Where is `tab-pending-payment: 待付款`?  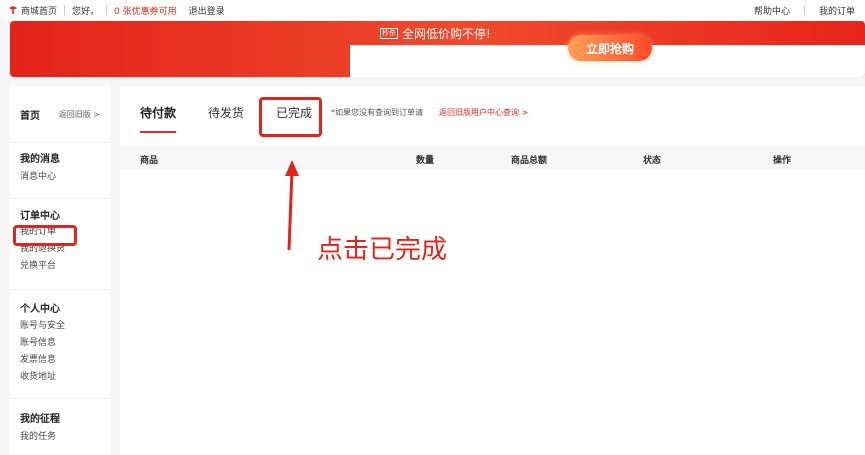
tab-pending-payment: 待付款 is located at coordinates (158, 118).